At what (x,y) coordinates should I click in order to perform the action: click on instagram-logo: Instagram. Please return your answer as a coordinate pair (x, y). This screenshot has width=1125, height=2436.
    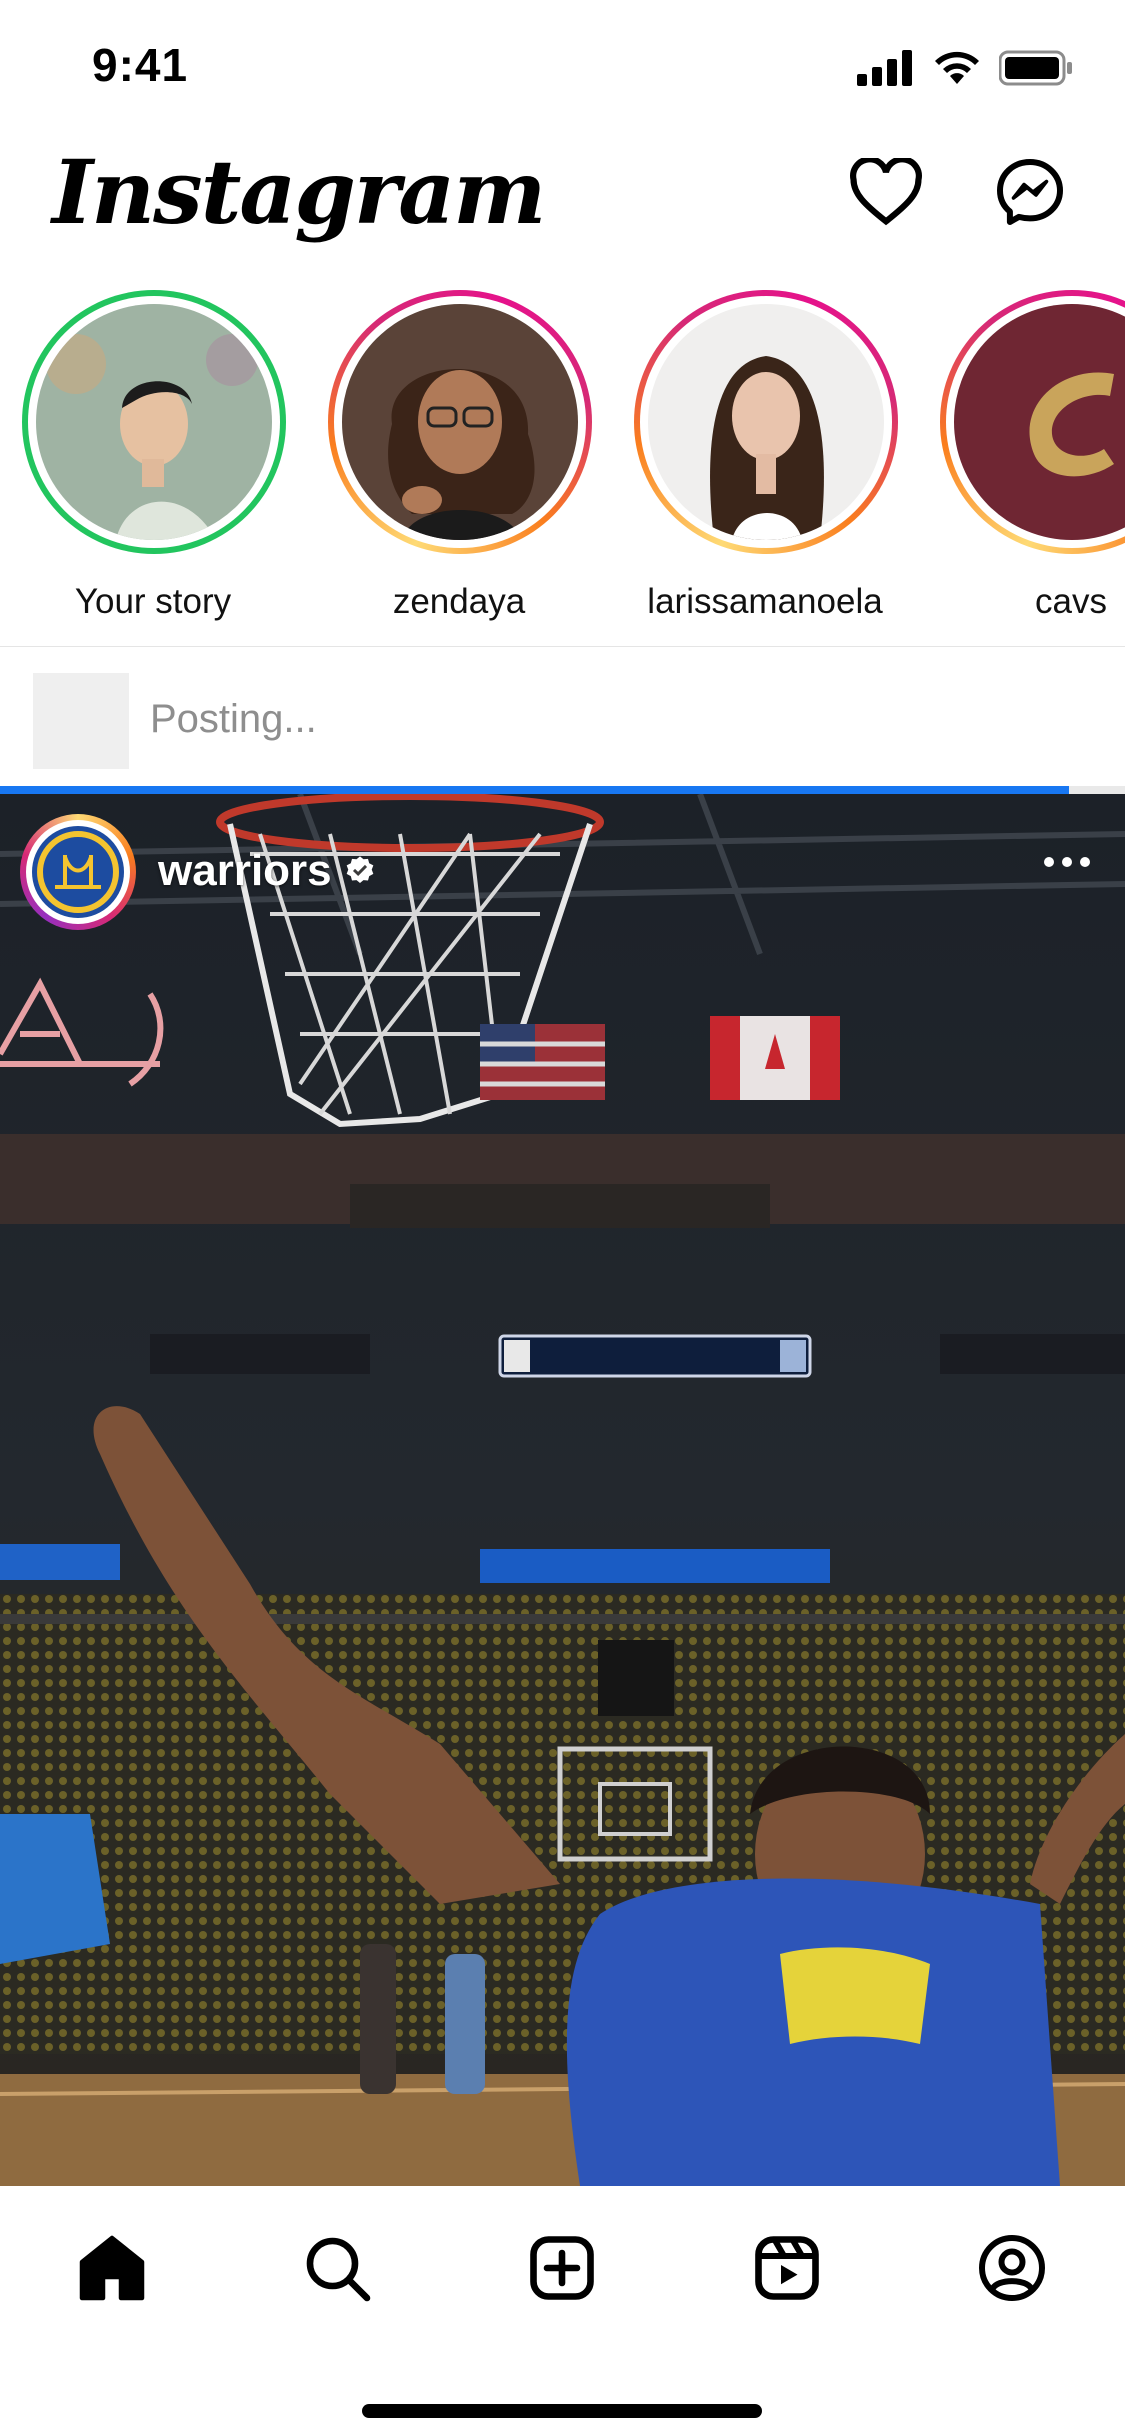
    Looking at the image, I should click on (299, 192).